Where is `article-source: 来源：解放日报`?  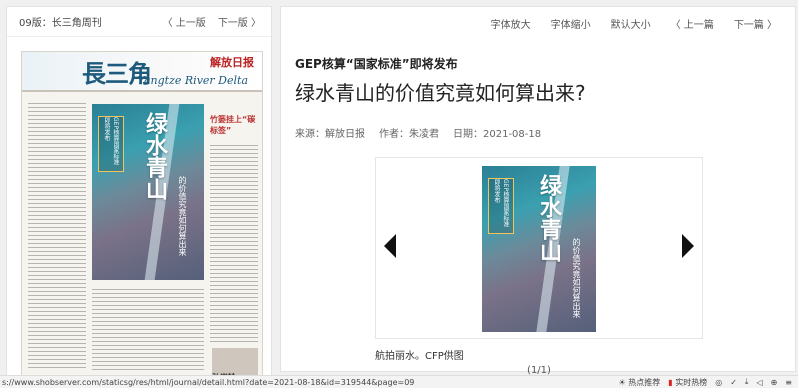 article-source: 来源：解放日报 is located at coordinates (330, 134).